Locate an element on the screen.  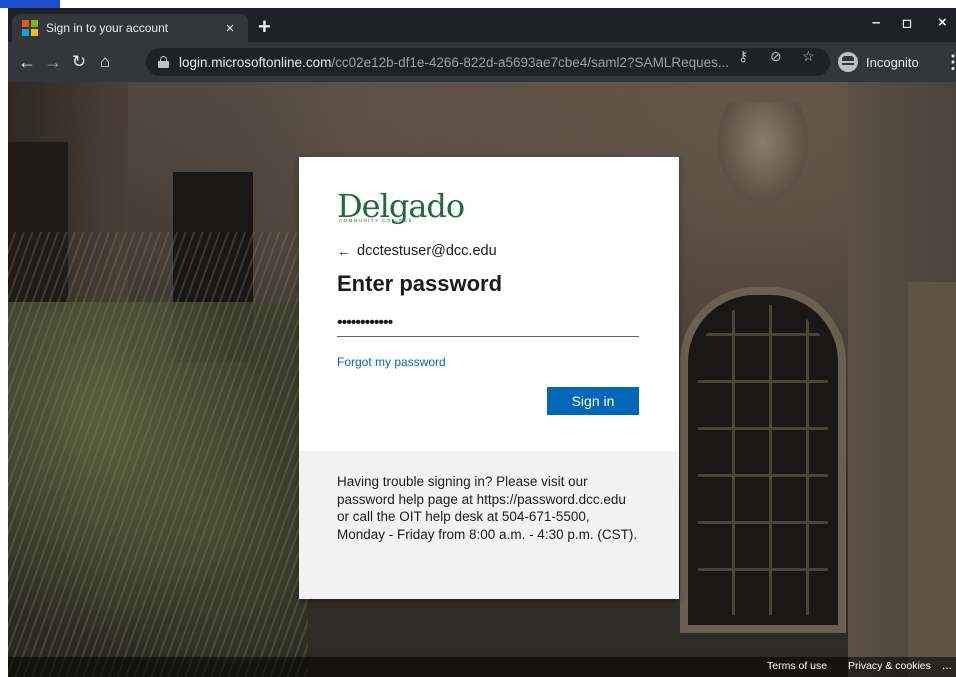
lock-icon is located at coordinates (163, 62).